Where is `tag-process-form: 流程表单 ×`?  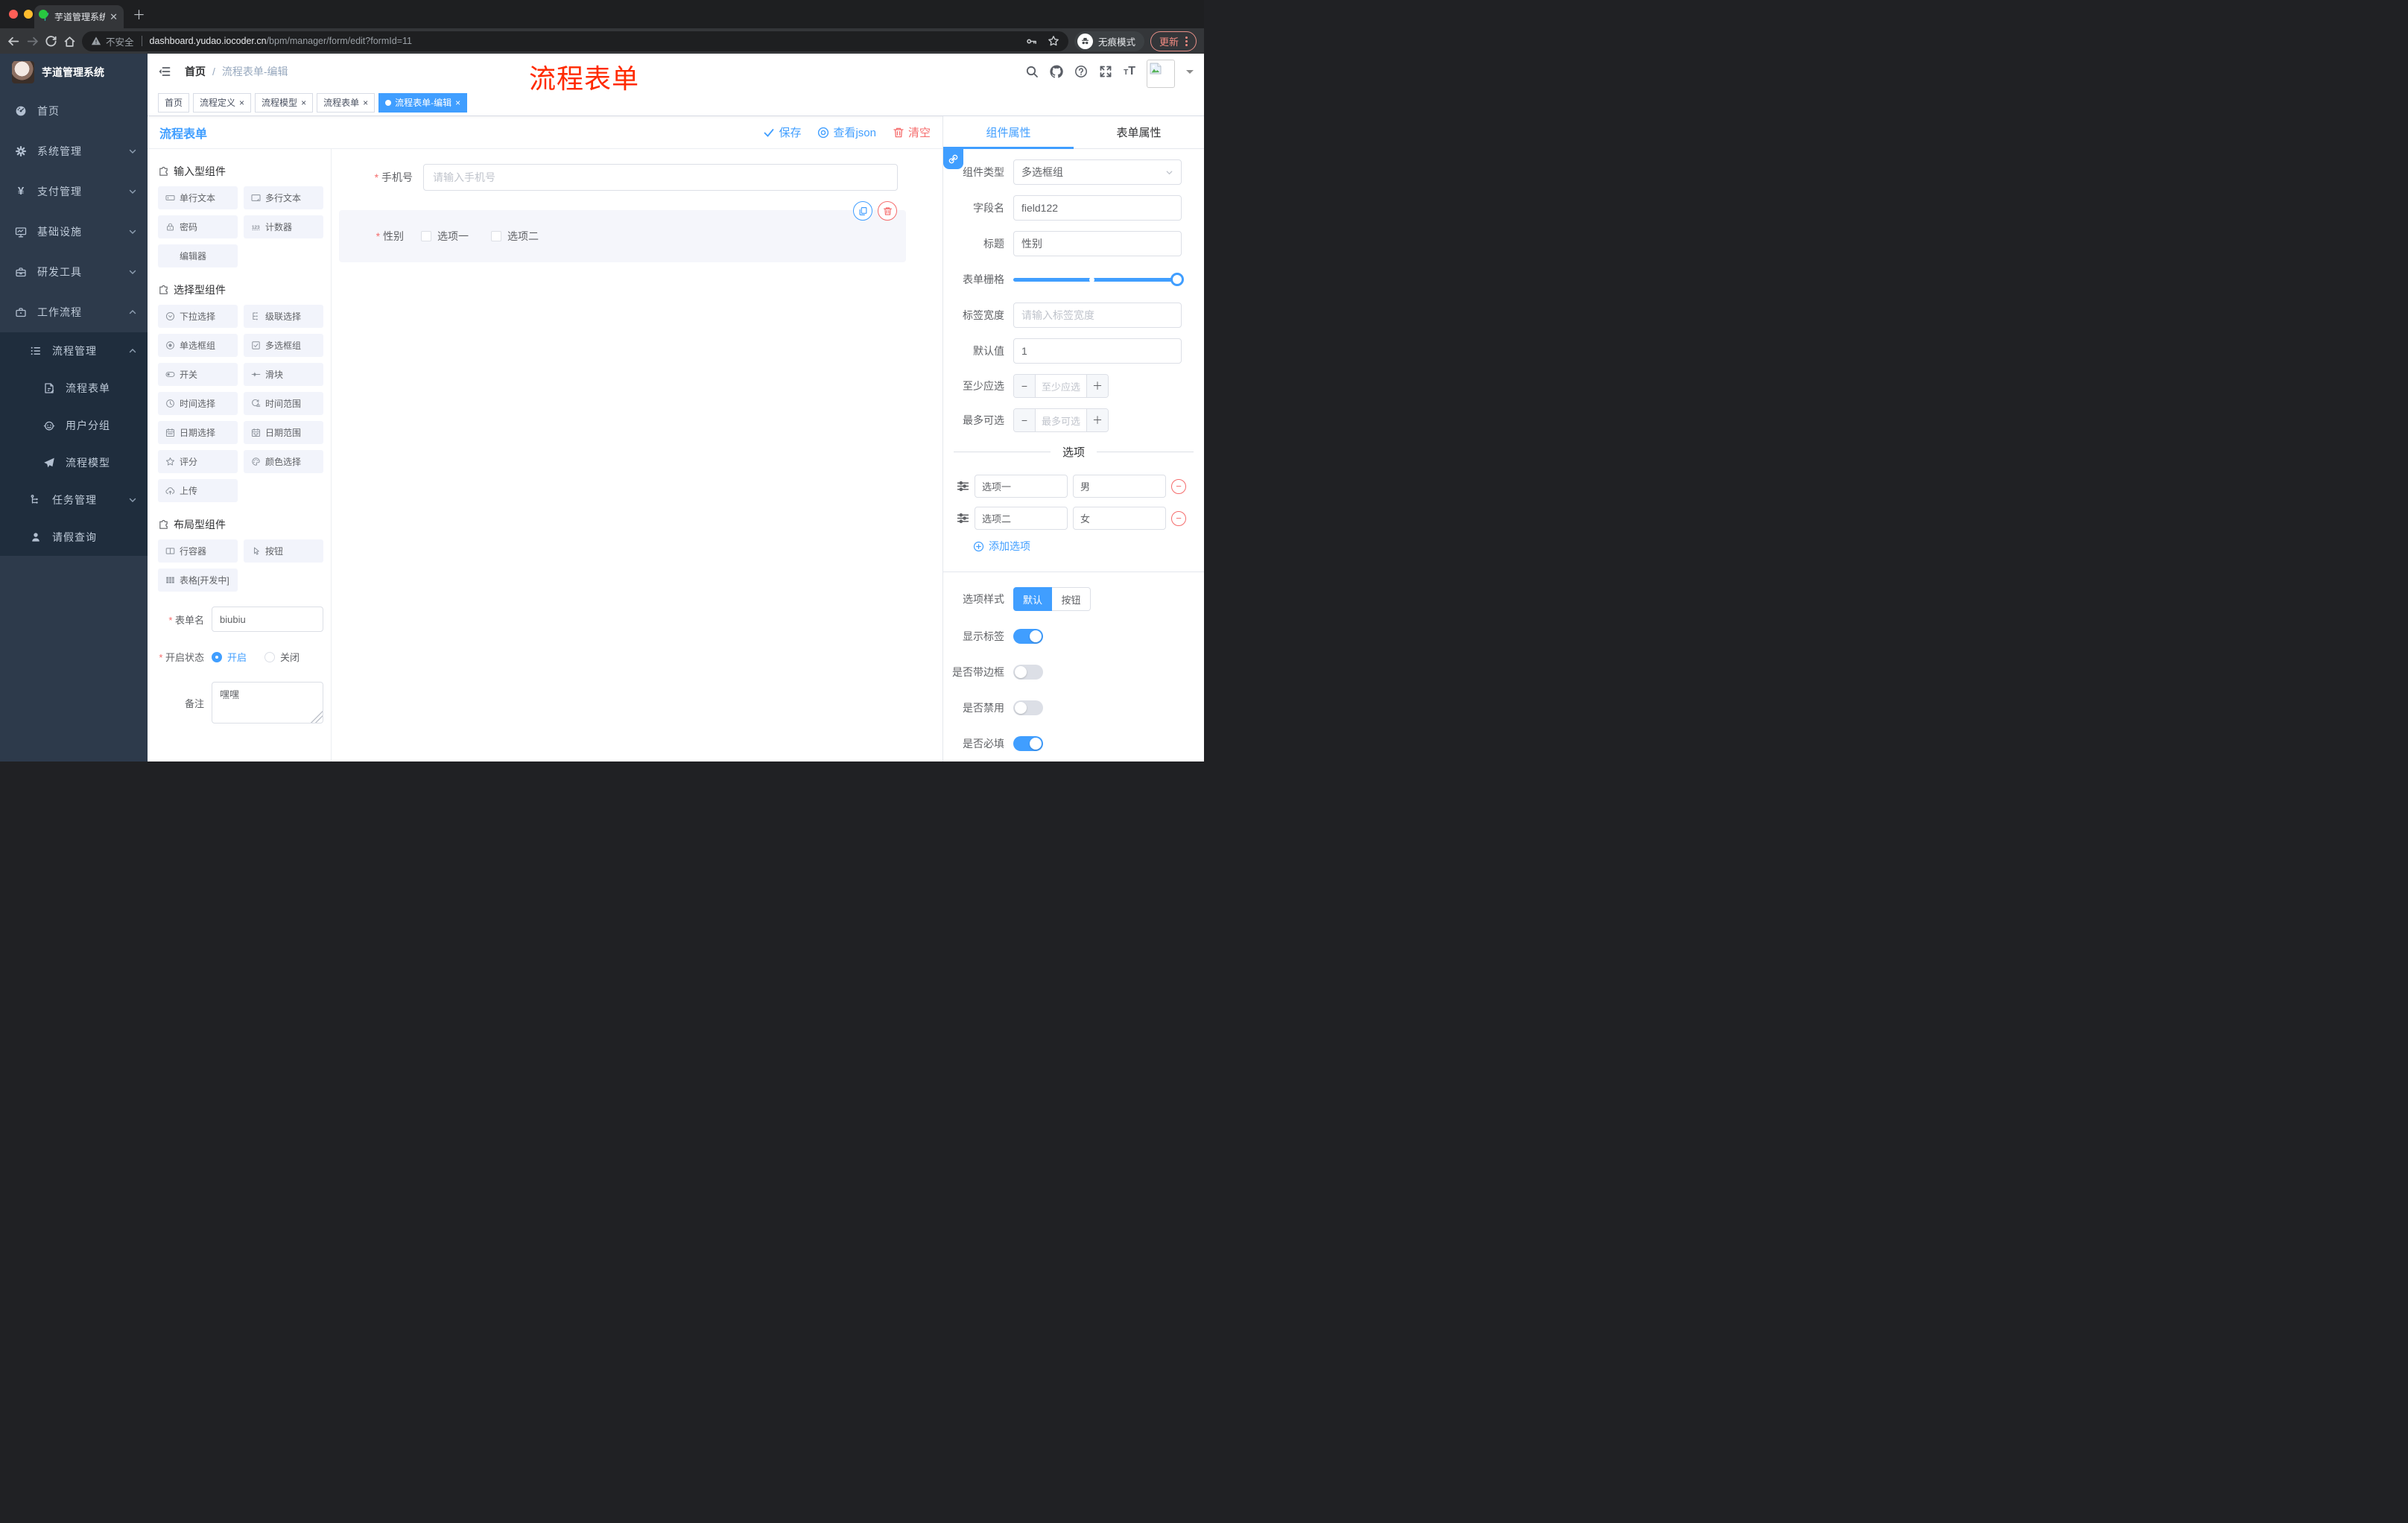 tag-process-form: 流程表单 × is located at coordinates (346, 102).